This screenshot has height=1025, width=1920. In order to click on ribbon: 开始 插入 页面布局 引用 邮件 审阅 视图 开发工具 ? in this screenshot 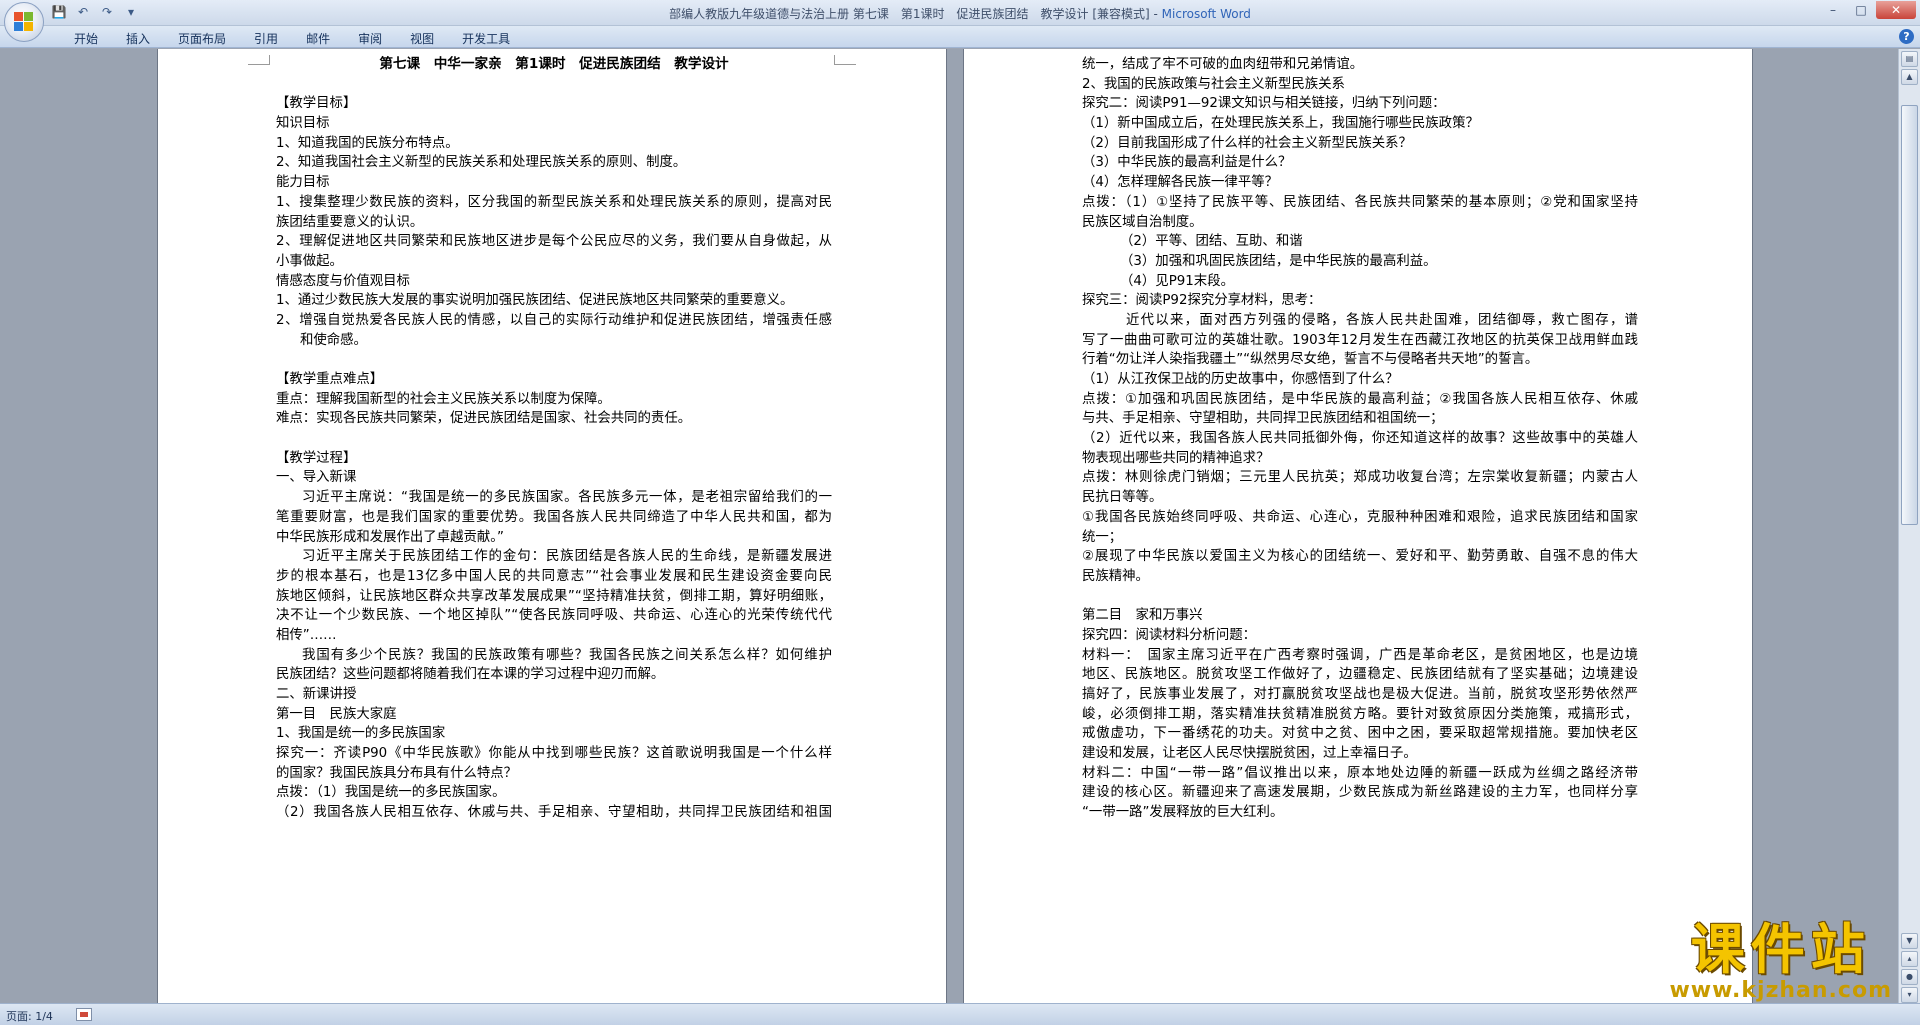, I will do `click(960, 37)`.